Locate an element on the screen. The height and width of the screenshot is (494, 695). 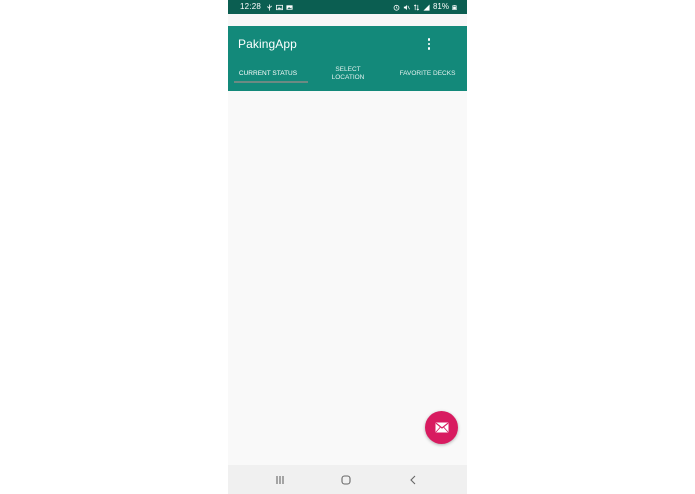
battery-percent: 81% is located at coordinates (440, 6).